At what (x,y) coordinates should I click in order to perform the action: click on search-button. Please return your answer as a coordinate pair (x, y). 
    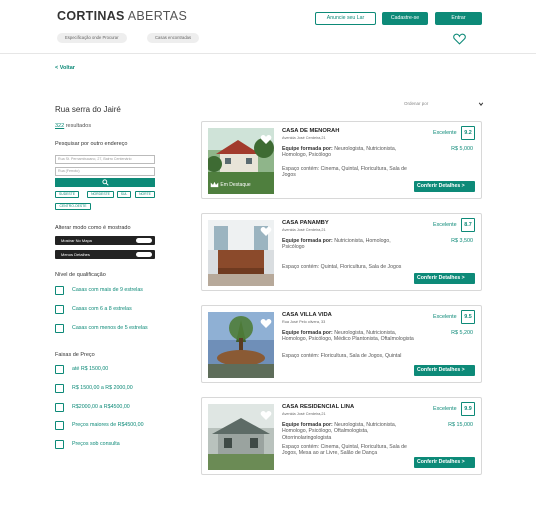
    Looking at the image, I should click on (105, 182).